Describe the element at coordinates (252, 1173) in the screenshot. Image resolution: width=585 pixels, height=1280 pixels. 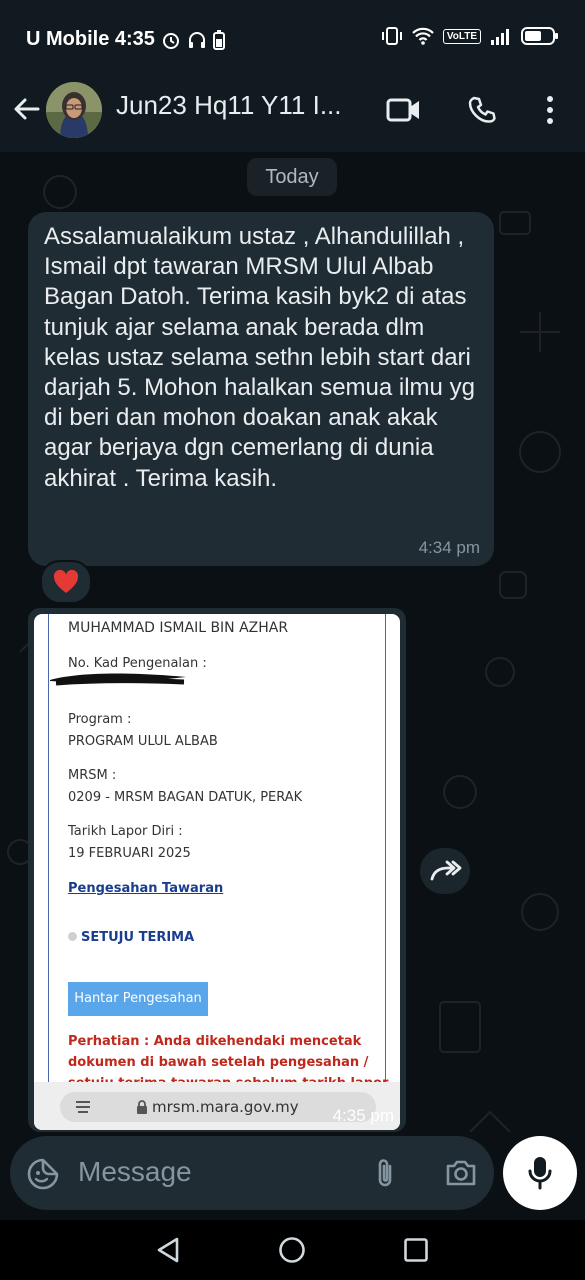
I see `message-input: Message` at that location.